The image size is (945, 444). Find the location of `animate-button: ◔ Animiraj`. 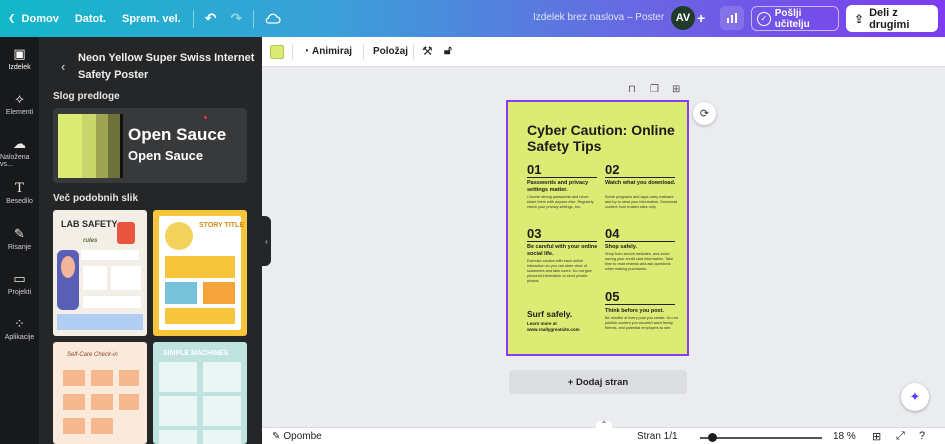

animate-button: ◔ Animiraj is located at coordinates (327, 51).